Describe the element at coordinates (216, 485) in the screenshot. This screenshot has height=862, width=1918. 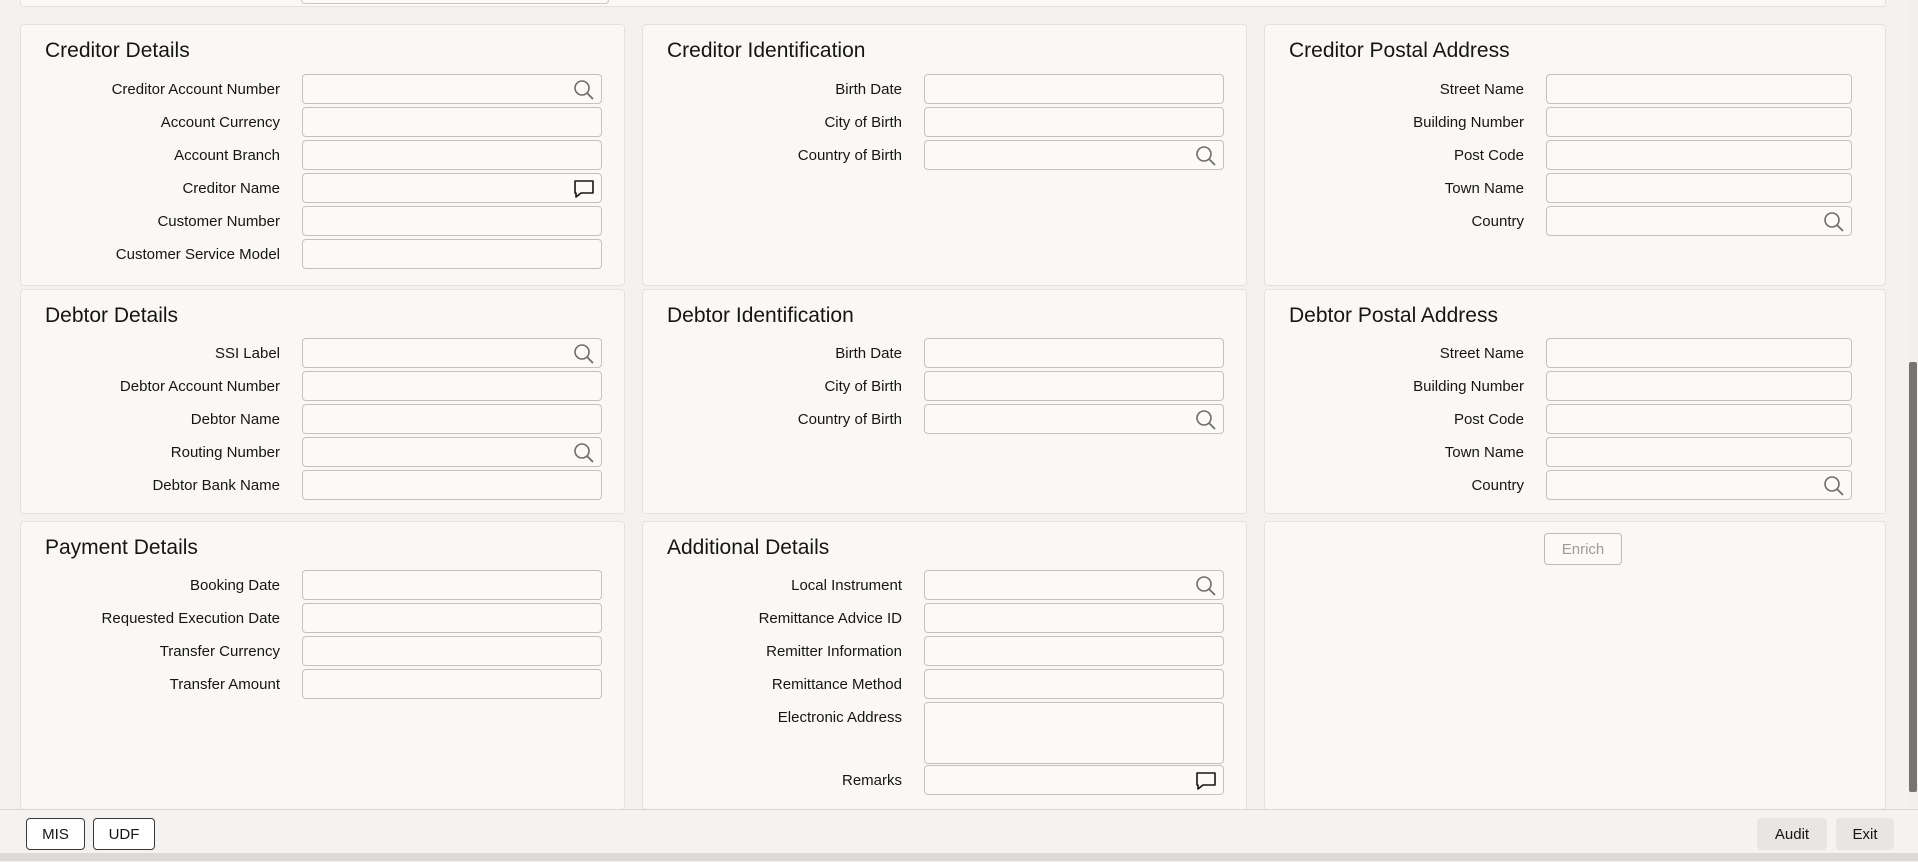
I see `field-label: Debtor Bank Name` at that location.